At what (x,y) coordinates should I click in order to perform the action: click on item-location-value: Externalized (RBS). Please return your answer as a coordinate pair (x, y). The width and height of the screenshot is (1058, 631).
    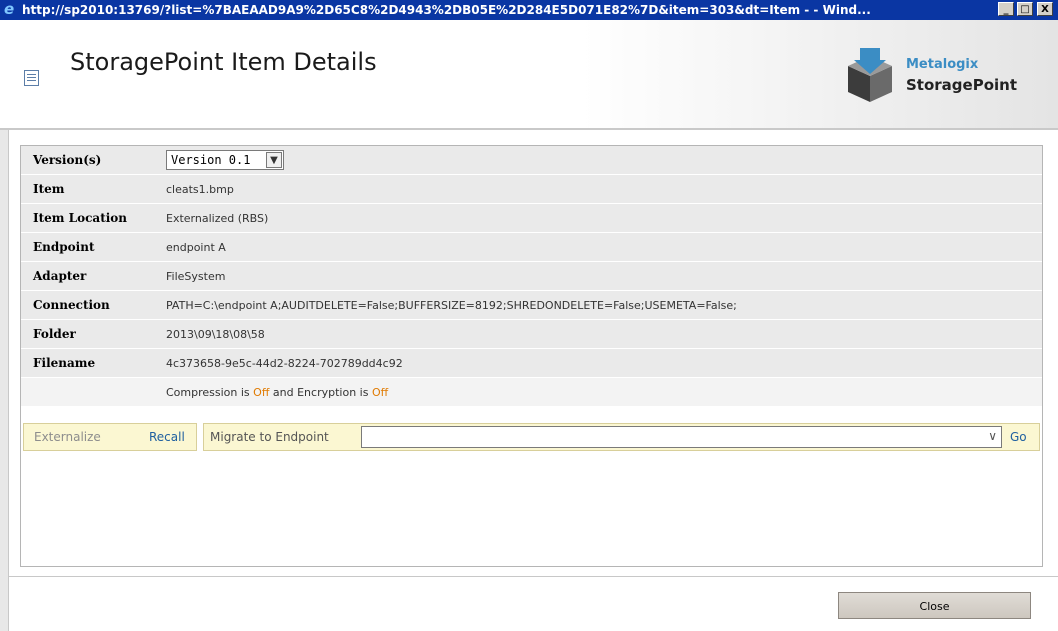
    Looking at the image, I should click on (598, 218).